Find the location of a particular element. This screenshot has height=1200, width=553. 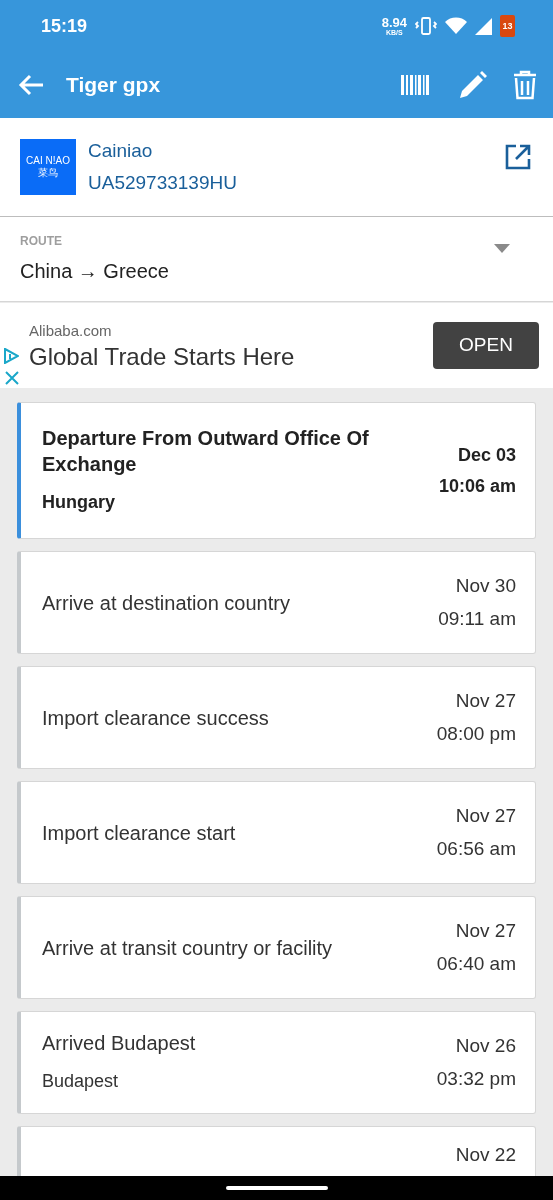

open-button: OPEN is located at coordinates (486, 345).